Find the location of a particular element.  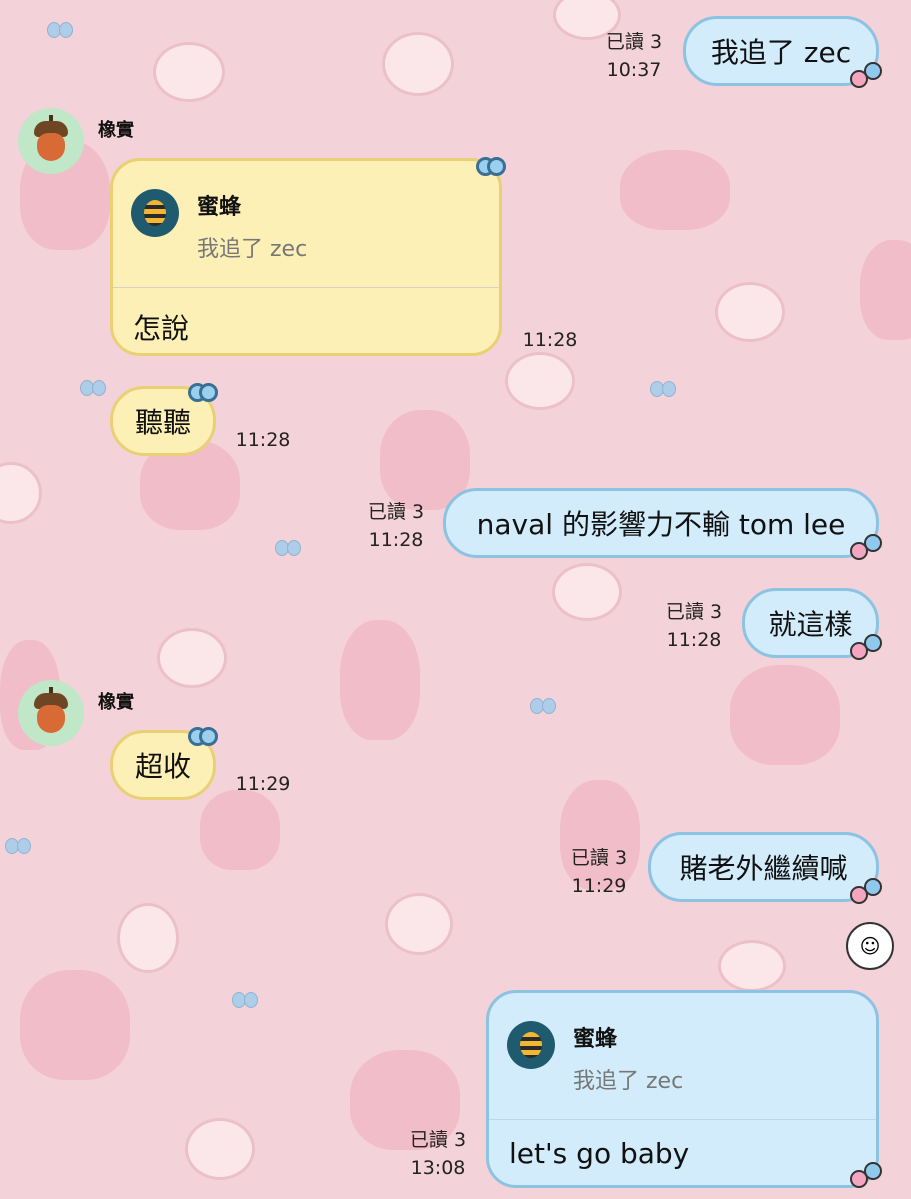

message-text: 我追了 zec is located at coordinates (781, 52).